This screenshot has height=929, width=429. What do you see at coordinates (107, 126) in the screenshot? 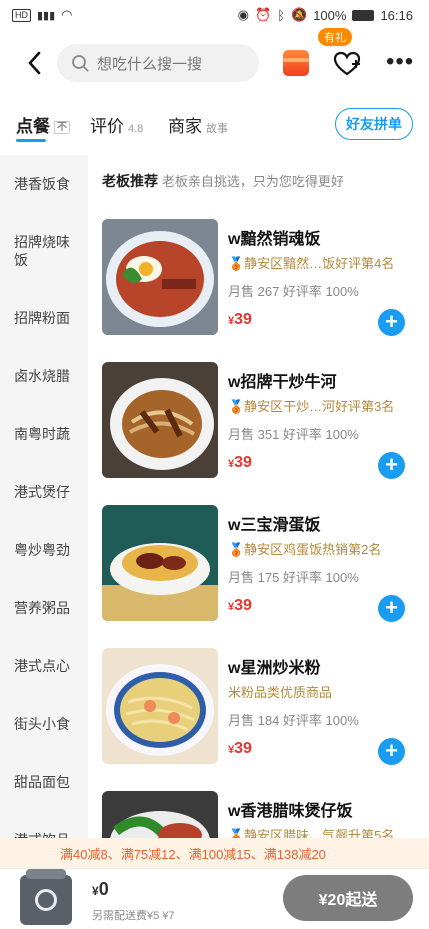
I see `tab-reviews-label: 评价` at bounding box center [107, 126].